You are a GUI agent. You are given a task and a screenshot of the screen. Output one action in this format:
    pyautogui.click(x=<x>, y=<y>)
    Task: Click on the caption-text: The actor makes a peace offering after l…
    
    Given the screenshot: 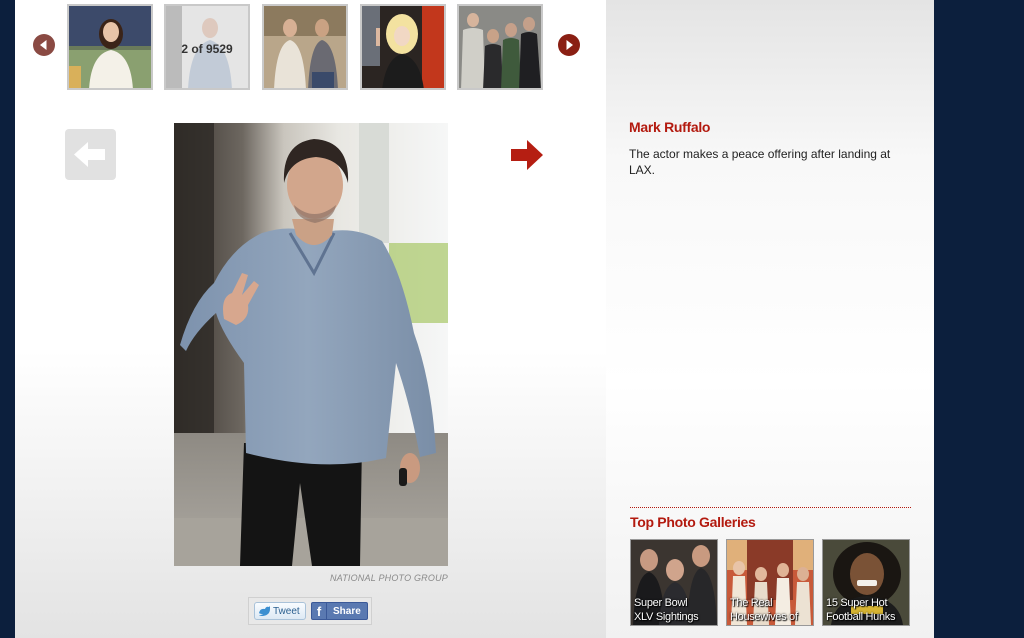 What is the action you would take?
    pyautogui.click(x=760, y=162)
    